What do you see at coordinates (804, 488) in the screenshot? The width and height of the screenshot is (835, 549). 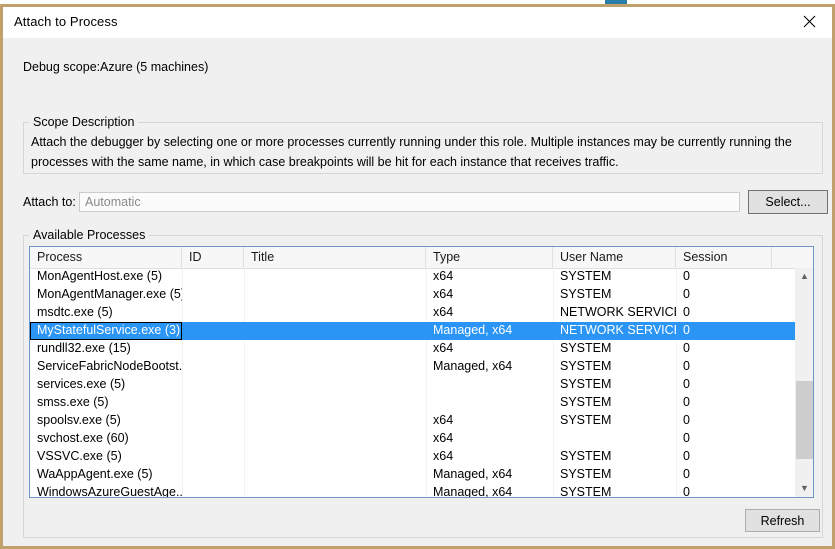 I see `chevron-down-icon: ▼` at bounding box center [804, 488].